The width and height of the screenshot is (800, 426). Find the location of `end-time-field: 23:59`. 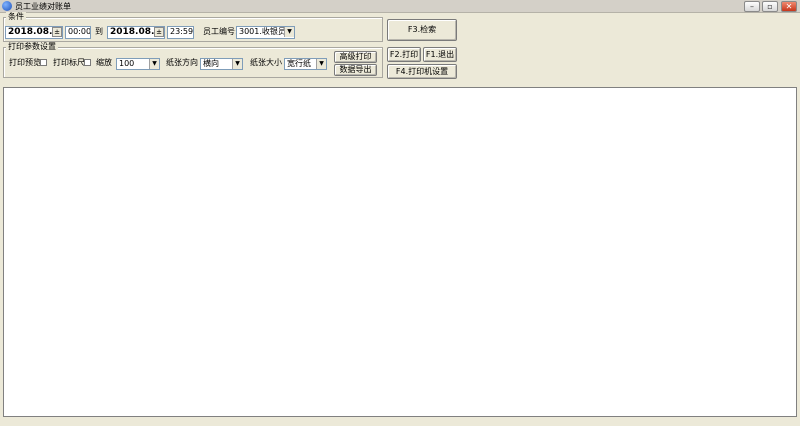

end-time-field: 23:59 is located at coordinates (180, 32).